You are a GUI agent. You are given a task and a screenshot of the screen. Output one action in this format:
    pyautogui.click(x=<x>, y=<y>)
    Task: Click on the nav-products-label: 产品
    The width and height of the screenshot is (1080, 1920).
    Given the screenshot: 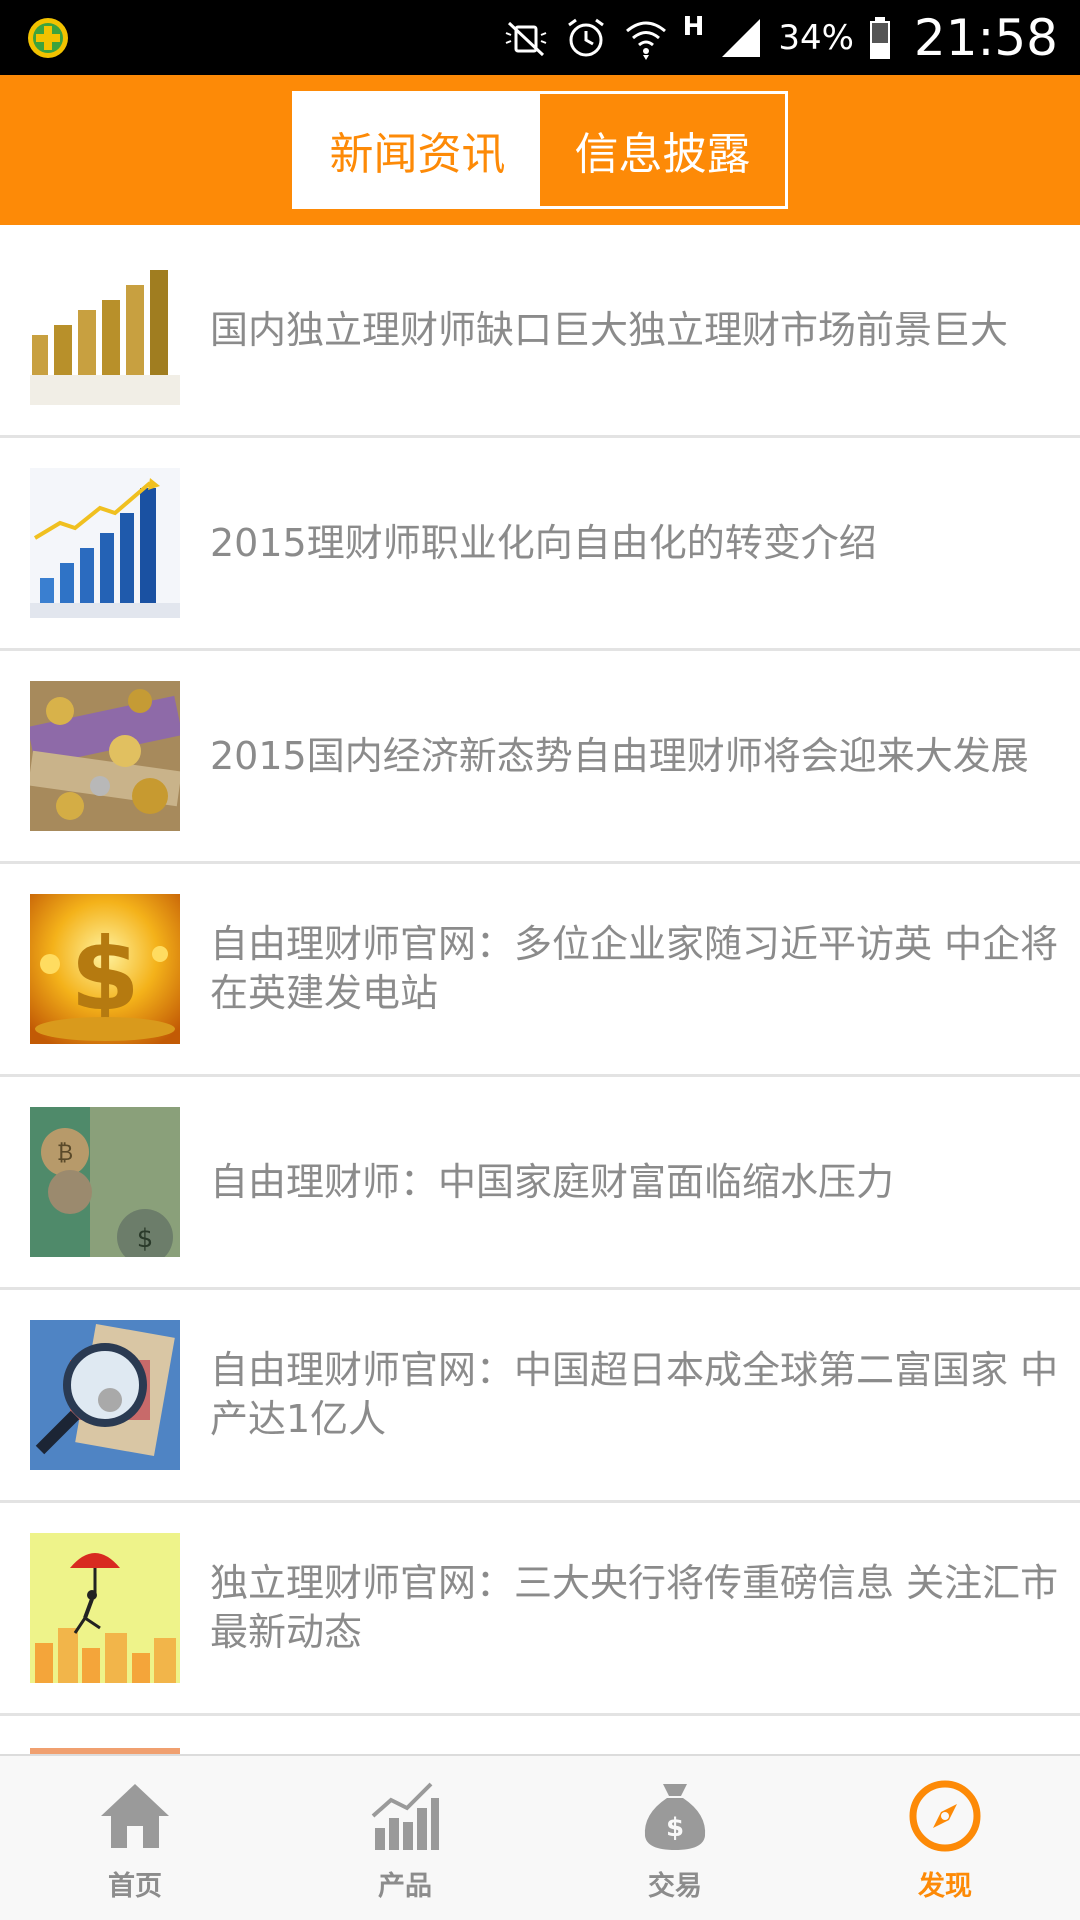 What is the action you would take?
    pyautogui.click(x=405, y=1886)
    